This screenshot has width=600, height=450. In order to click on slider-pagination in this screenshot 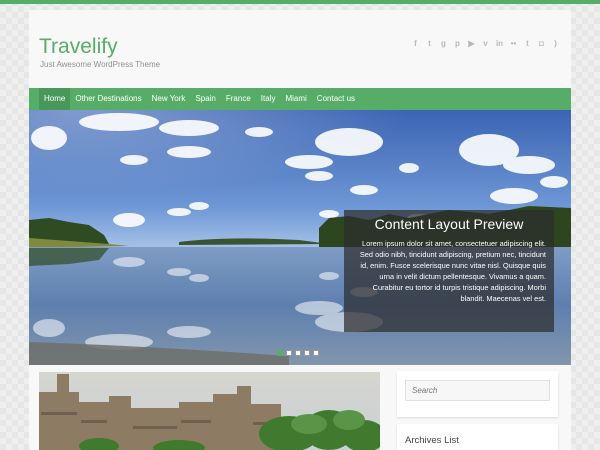, I will do `click(298, 353)`.